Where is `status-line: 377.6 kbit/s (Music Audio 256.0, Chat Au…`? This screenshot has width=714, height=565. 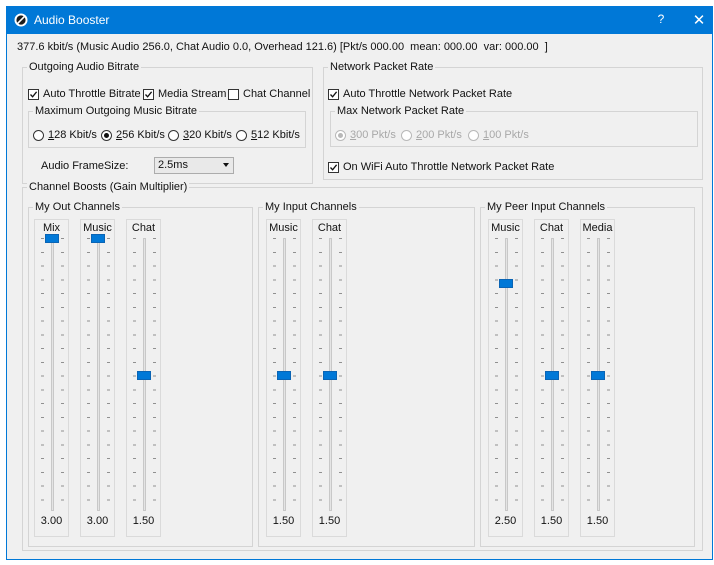 status-line: 377.6 kbit/s (Music Audio 256.0, Chat Au… is located at coordinates (282, 47).